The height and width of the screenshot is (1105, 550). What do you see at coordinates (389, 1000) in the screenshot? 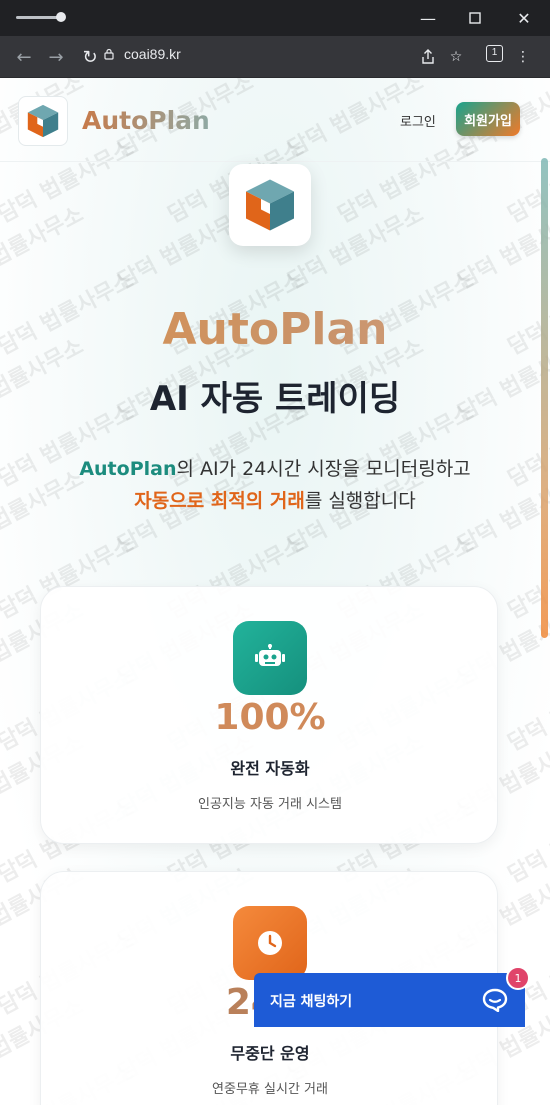
I see `chat-widget-button: 지금 채팅하기` at bounding box center [389, 1000].